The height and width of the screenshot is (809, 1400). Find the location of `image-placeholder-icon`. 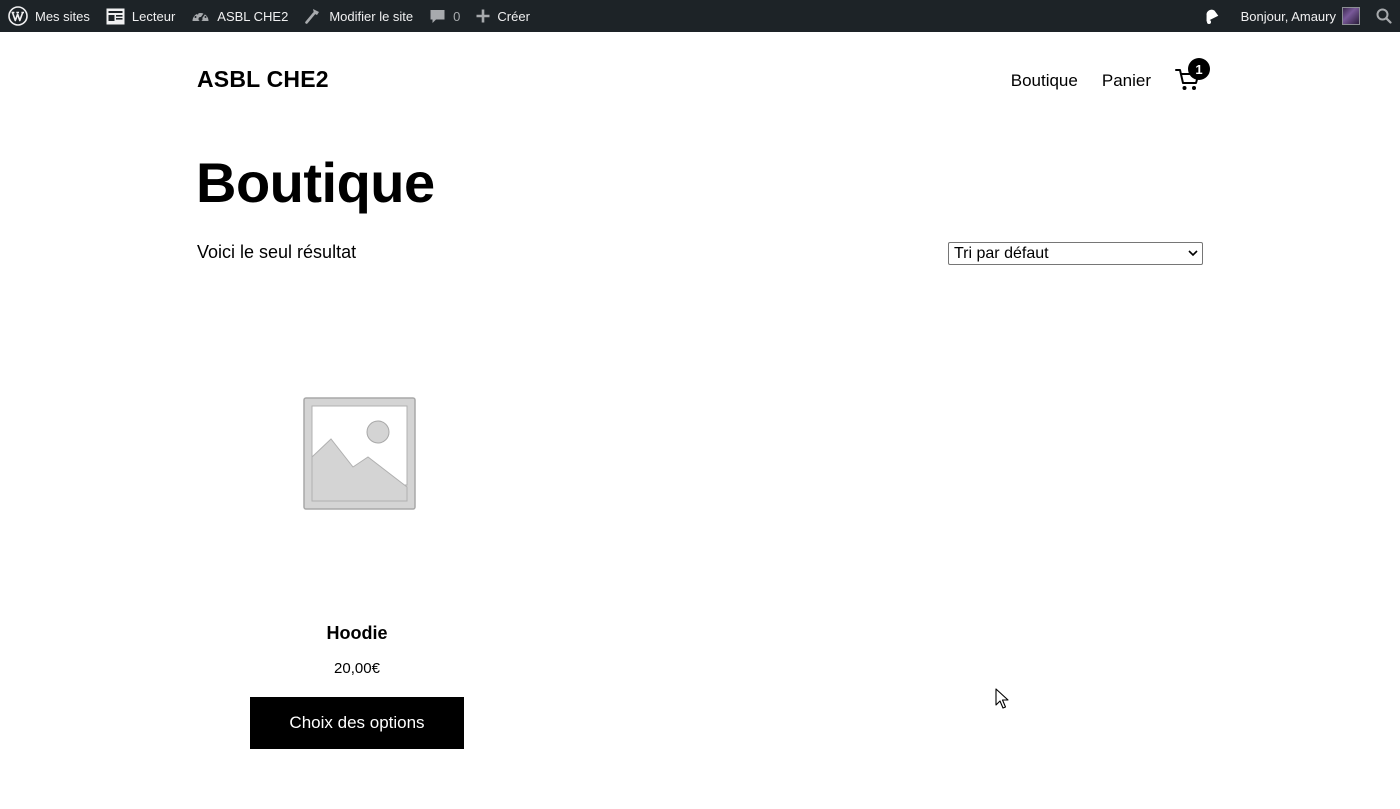

image-placeholder-icon is located at coordinates (359, 453).